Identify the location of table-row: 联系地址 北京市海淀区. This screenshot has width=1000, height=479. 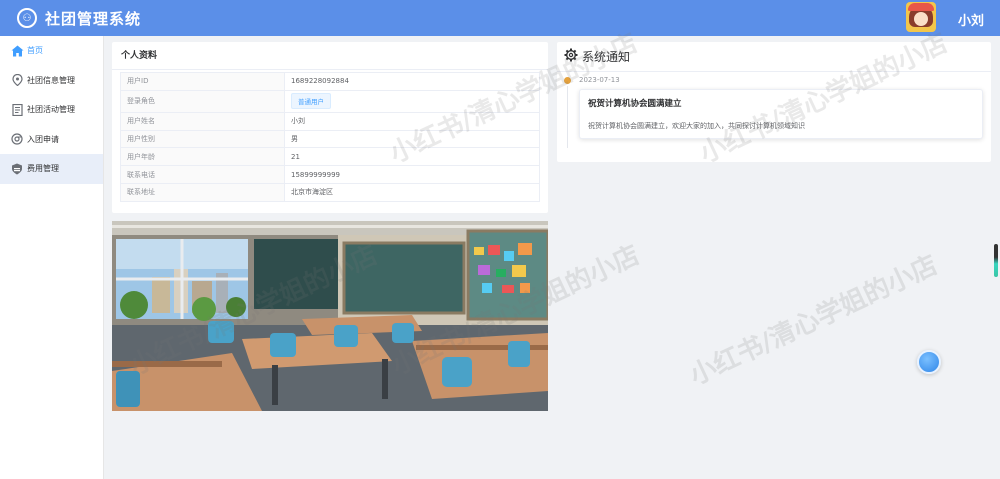
(330, 192).